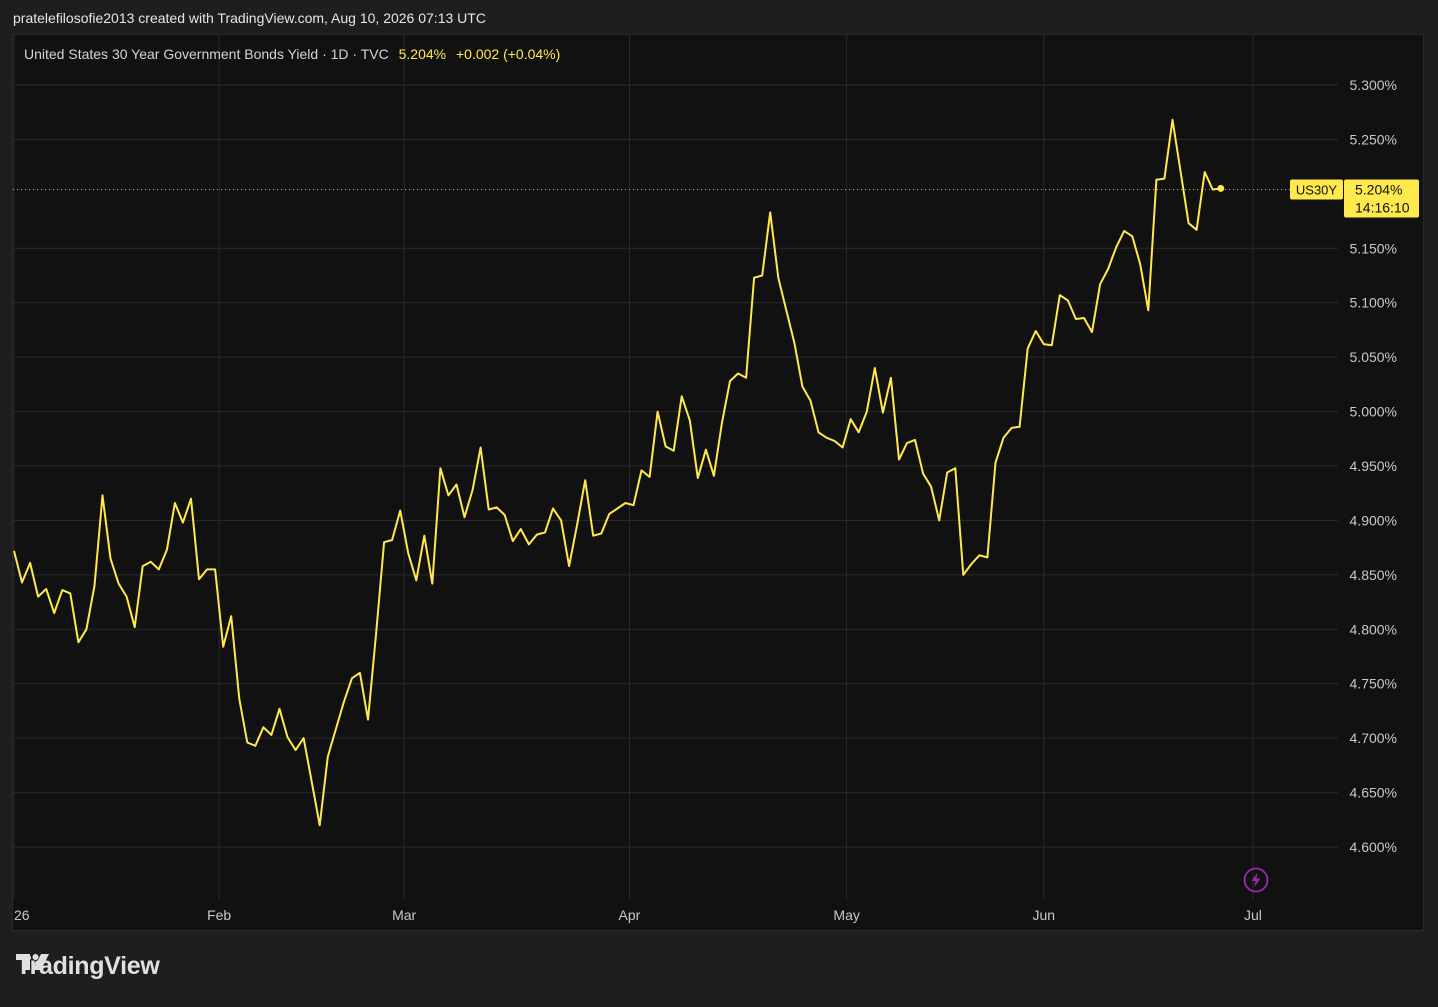  I want to click on y-tick-label: 4.850%, so click(1373, 575).